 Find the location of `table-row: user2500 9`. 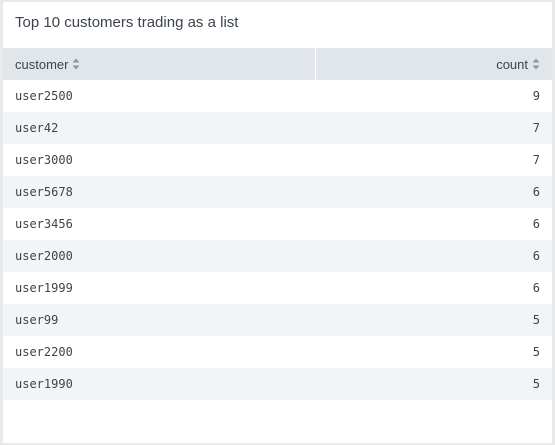

table-row: user2500 9 is located at coordinates (277, 96).